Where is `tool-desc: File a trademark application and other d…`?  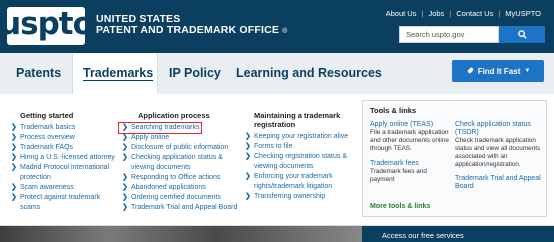 tool-desc: File a trademark application and other d… is located at coordinates (409, 140).